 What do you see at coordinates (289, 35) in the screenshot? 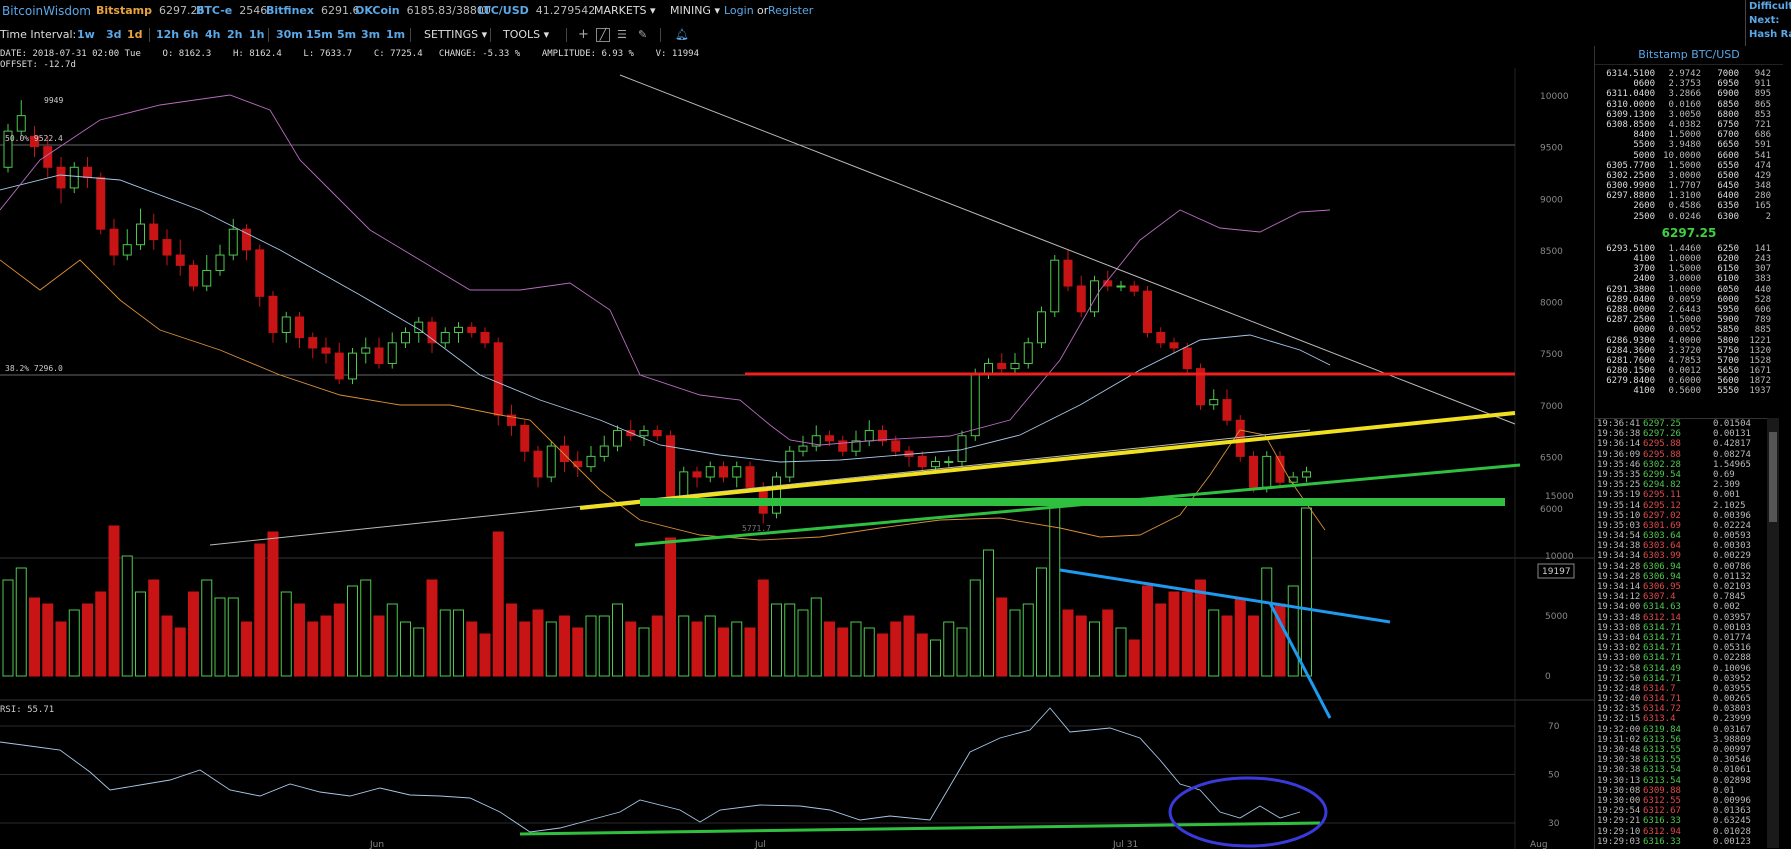
I see `interval-30m: 30m` at bounding box center [289, 35].